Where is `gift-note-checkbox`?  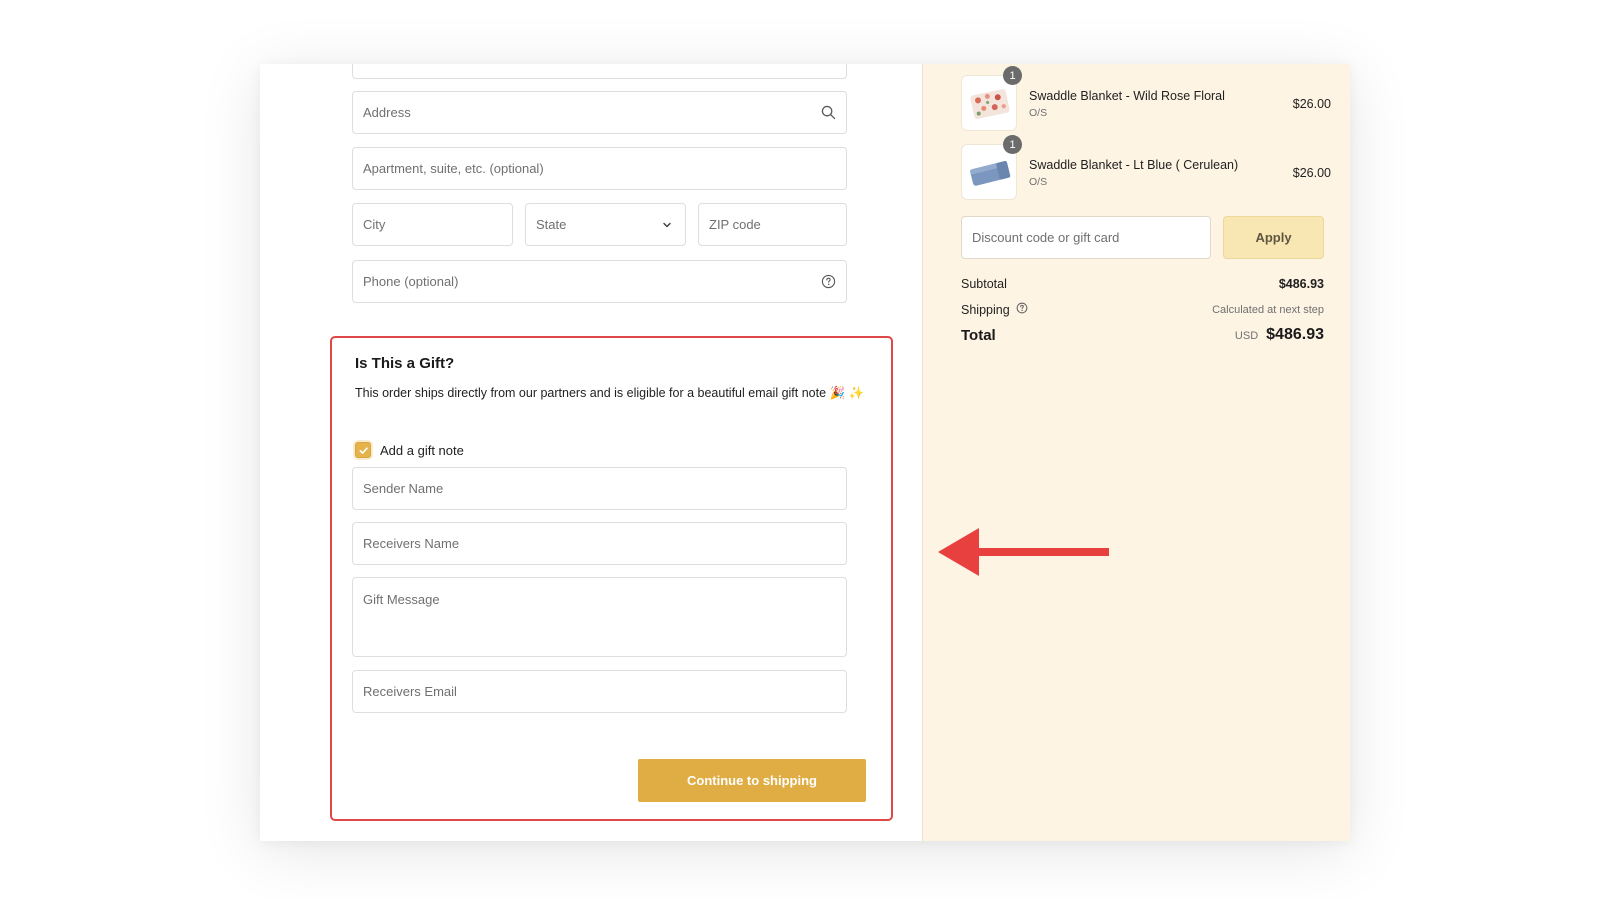
gift-note-checkbox is located at coordinates (363, 450).